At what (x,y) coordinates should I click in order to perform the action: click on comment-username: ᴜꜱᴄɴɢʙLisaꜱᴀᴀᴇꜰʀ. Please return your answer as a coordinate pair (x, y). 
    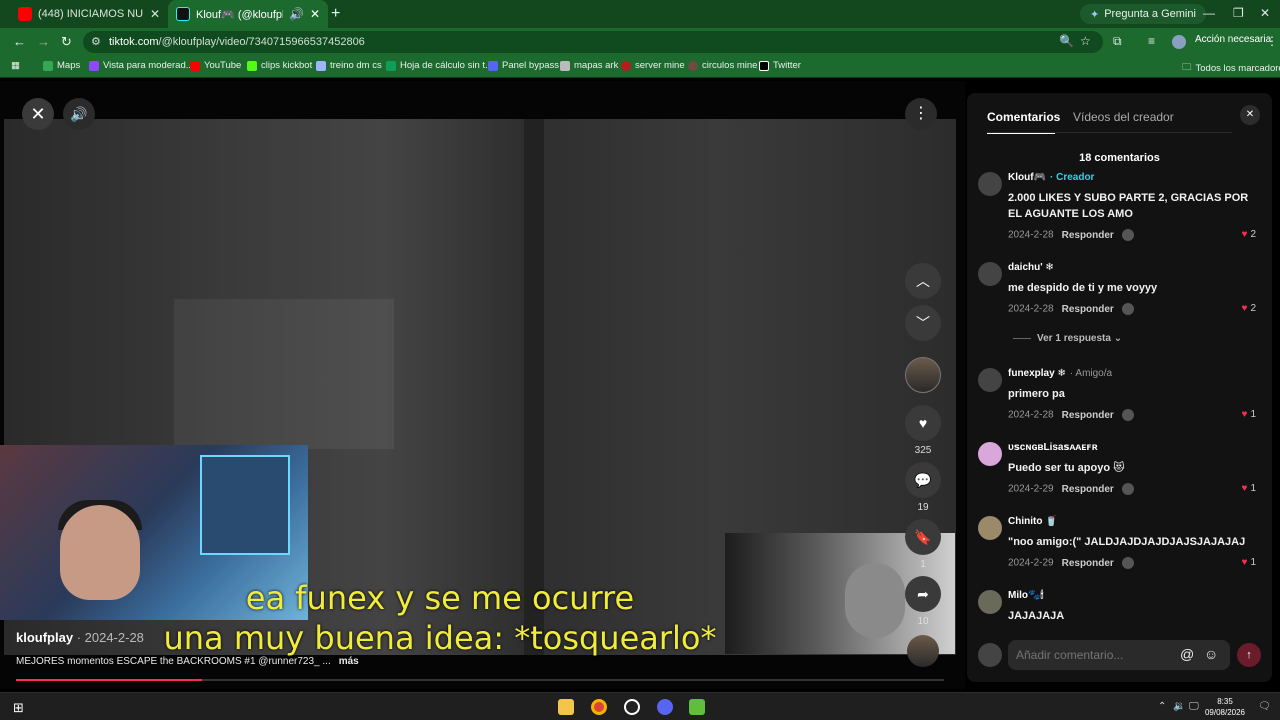
    Looking at the image, I should click on (1053, 447).